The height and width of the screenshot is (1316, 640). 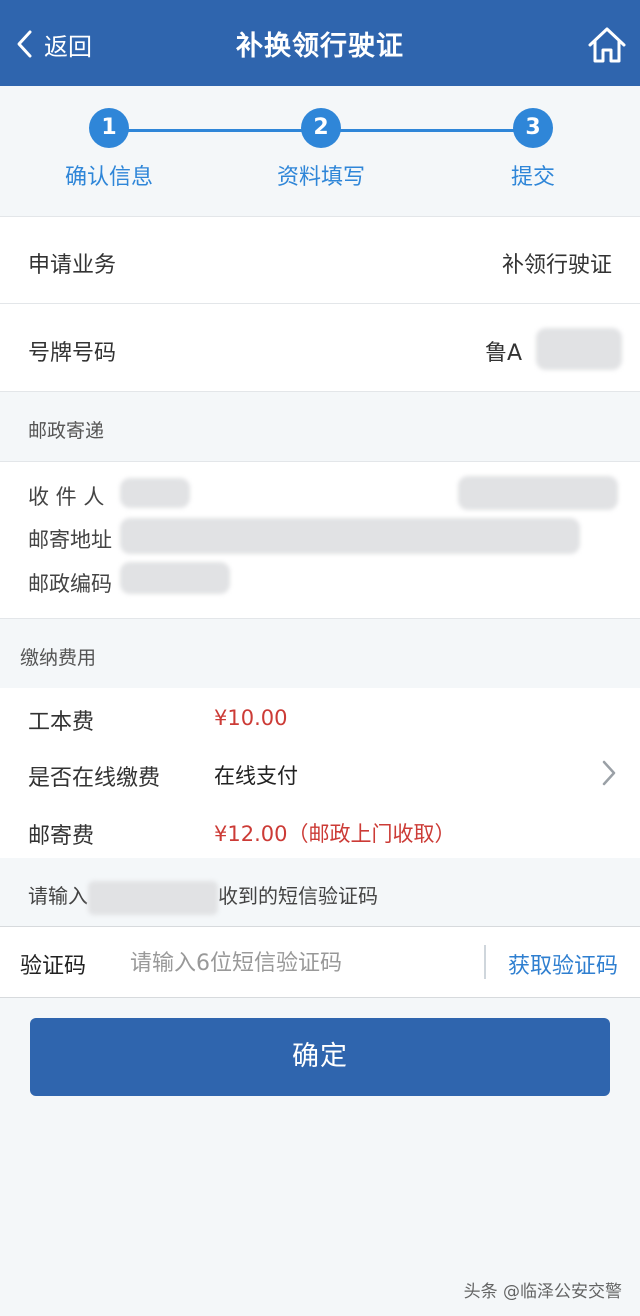 I want to click on verification-code-row: 验证码 获取验证码, so click(x=320, y=962).